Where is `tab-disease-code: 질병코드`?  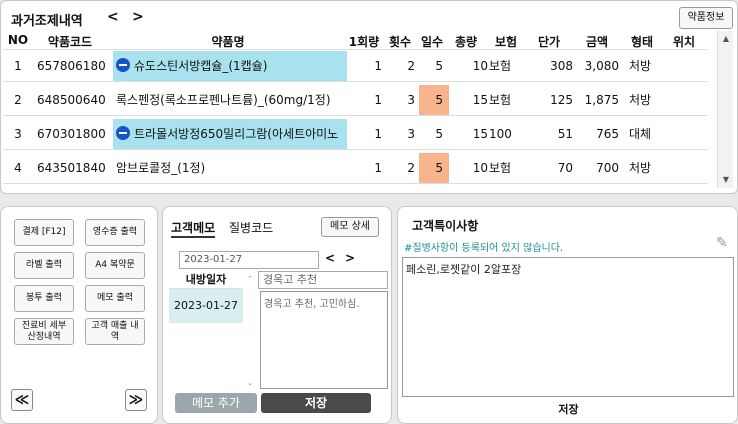
tab-disease-code: 질병코드 is located at coordinates (251, 227).